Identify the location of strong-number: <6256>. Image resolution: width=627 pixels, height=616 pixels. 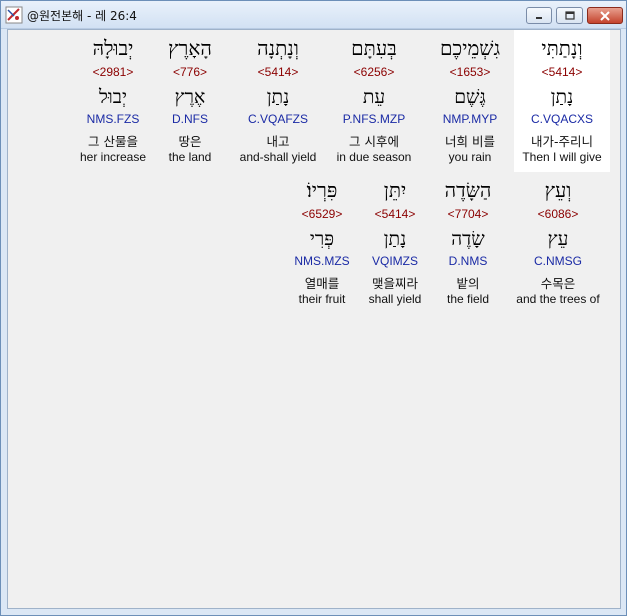
(374, 72).